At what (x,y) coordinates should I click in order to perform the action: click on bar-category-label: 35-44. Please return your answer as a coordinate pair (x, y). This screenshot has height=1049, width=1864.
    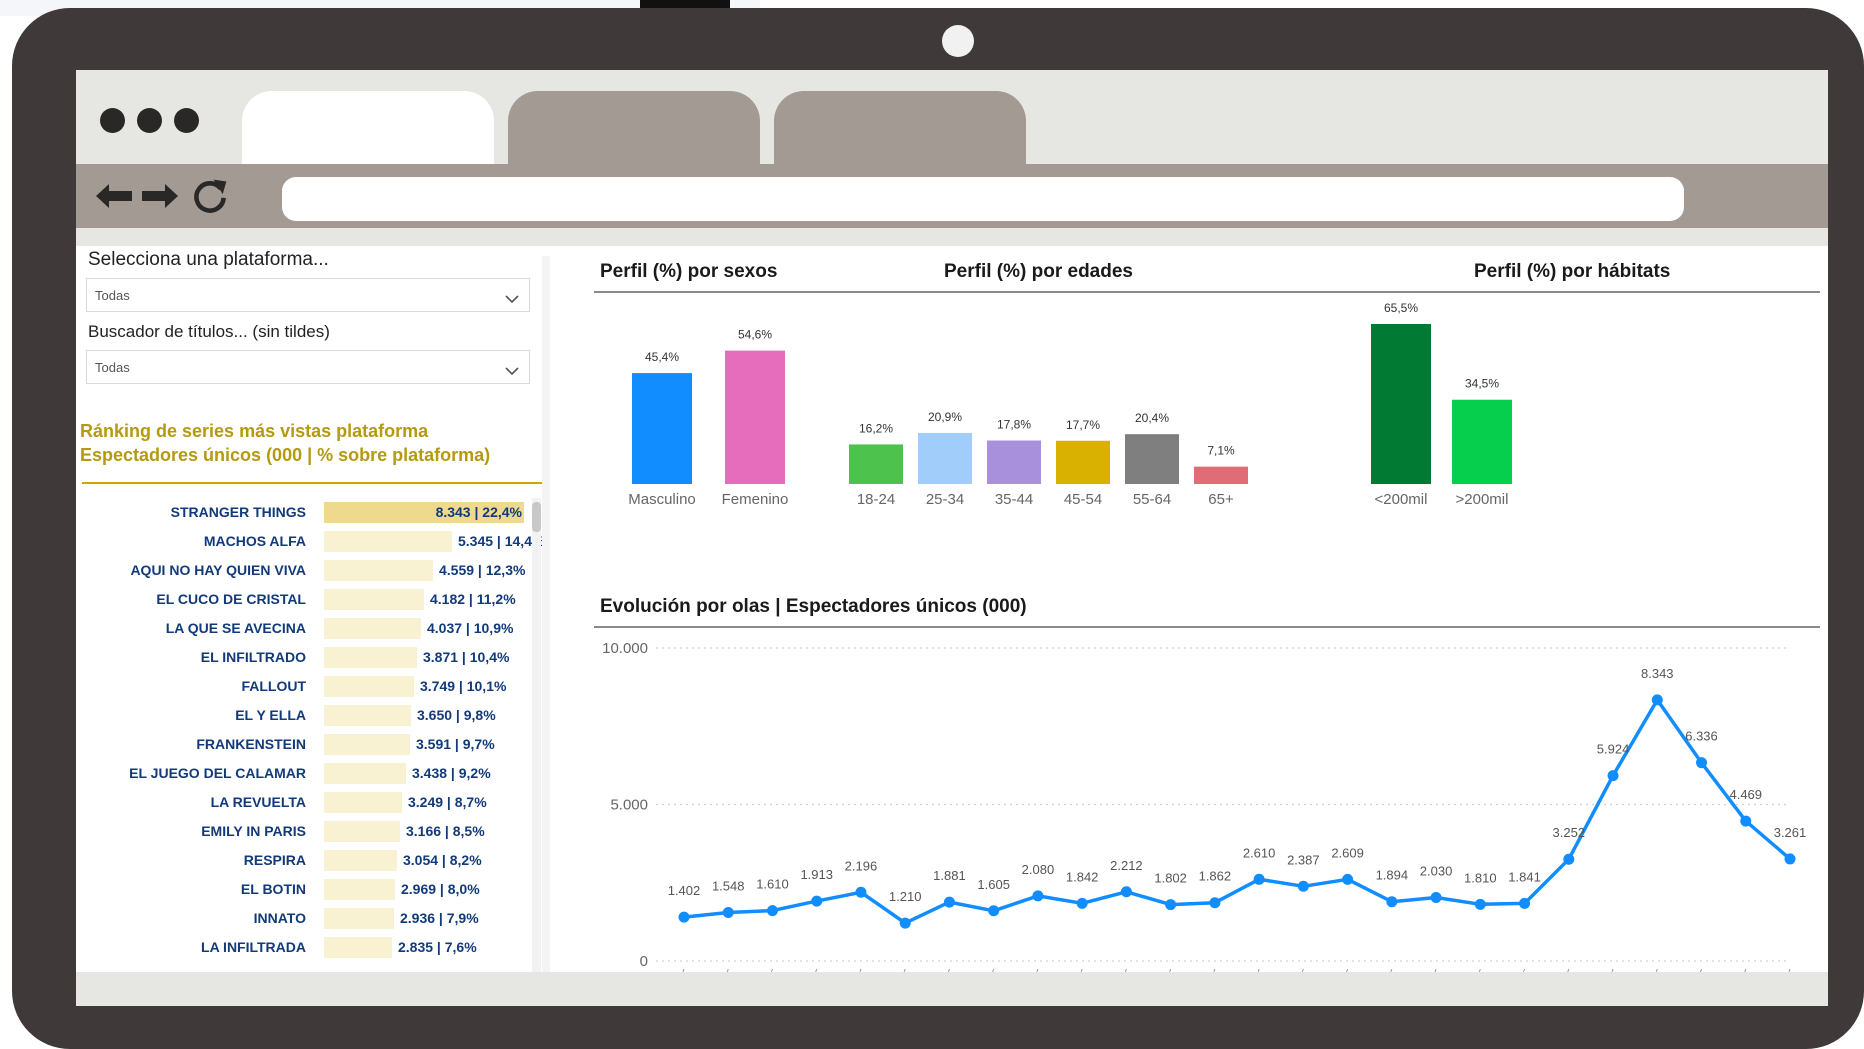
    Looking at the image, I should click on (1014, 499).